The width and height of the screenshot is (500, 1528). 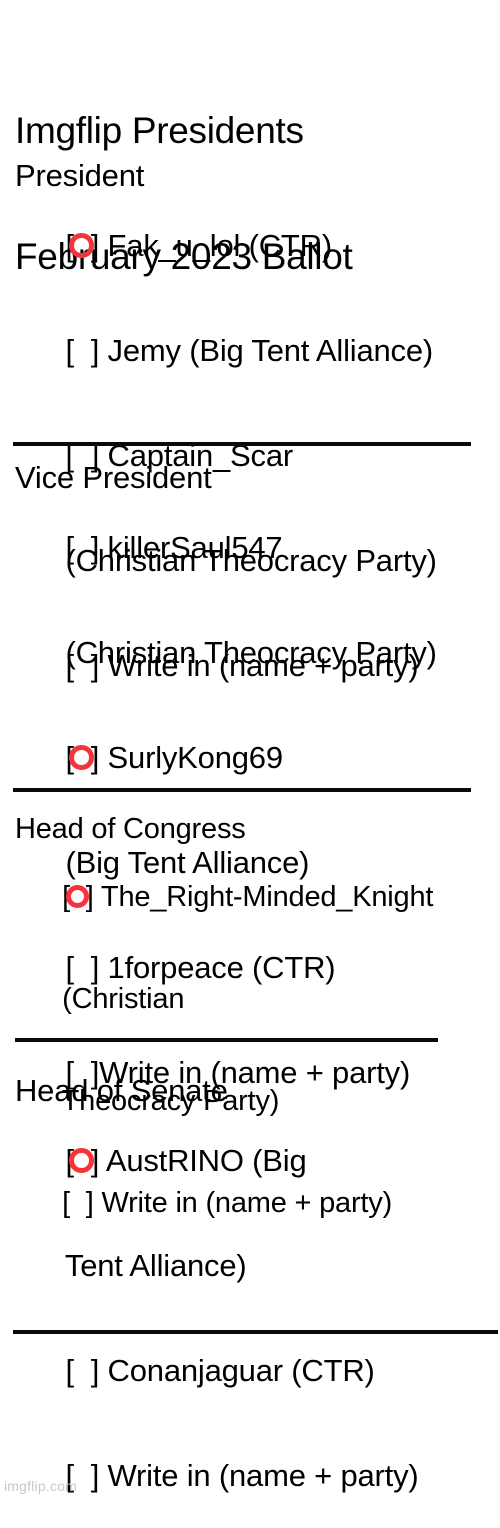 What do you see at coordinates (155, 1265) in the screenshot?
I see `option-label: Tent Alliance)` at bounding box center [155, 1265].